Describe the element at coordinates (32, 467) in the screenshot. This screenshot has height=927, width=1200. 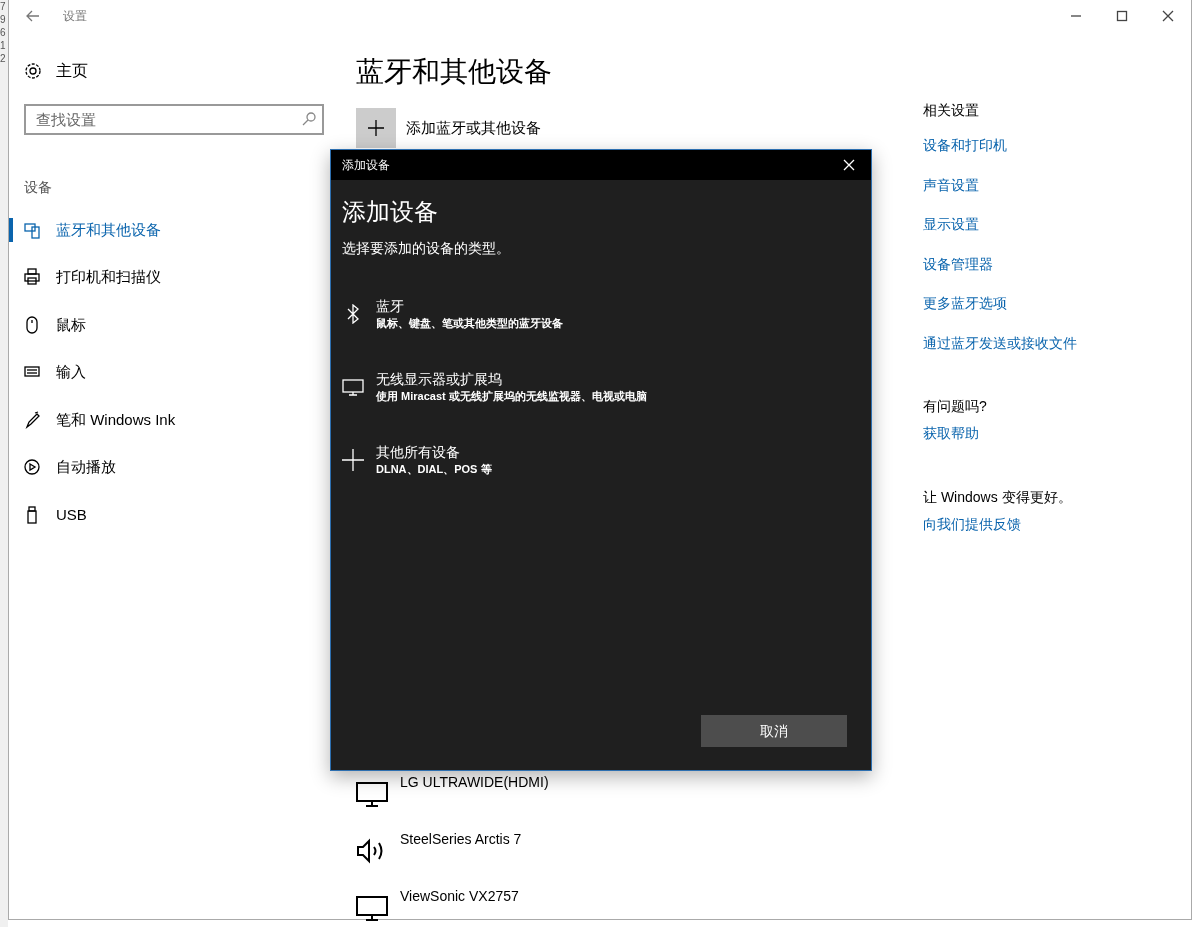
I see `autoplay-icon` at that location.